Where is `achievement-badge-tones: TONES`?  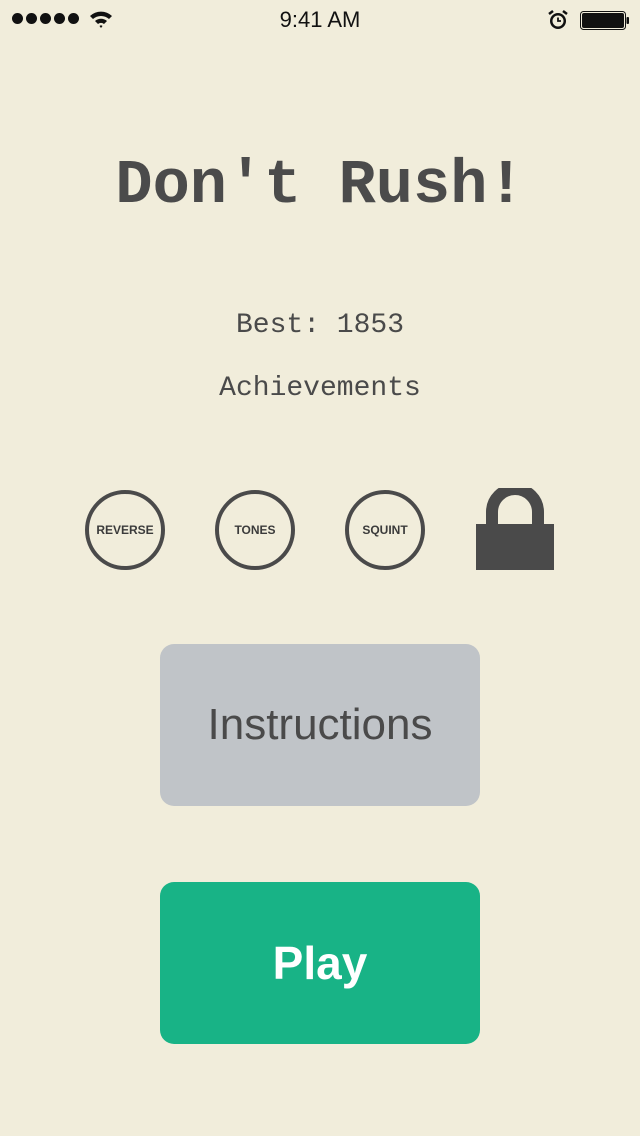 achievement-badge-tones: TONES is located at coordinates (255, 530).